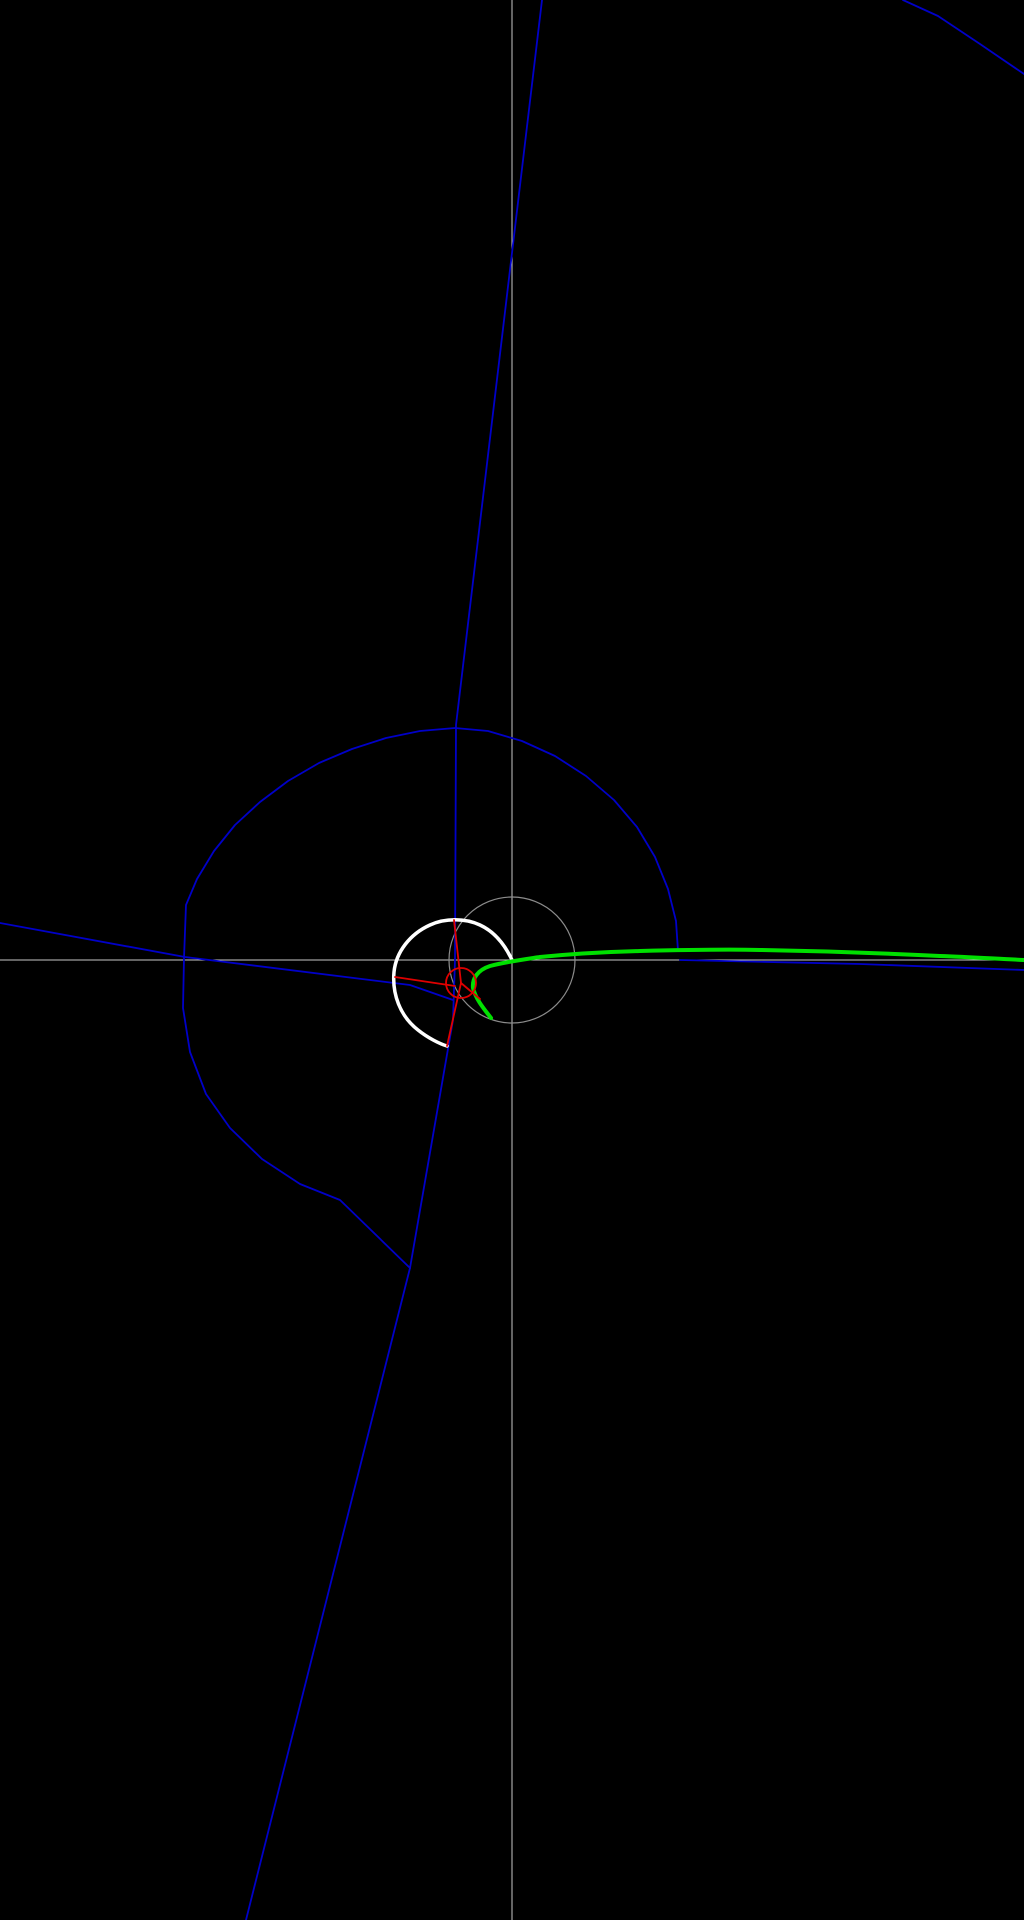 Image resolution: width=1024 pixels, height=1920 pixels. I want to click on blue-spiral-left-segment, so click(227, 961).